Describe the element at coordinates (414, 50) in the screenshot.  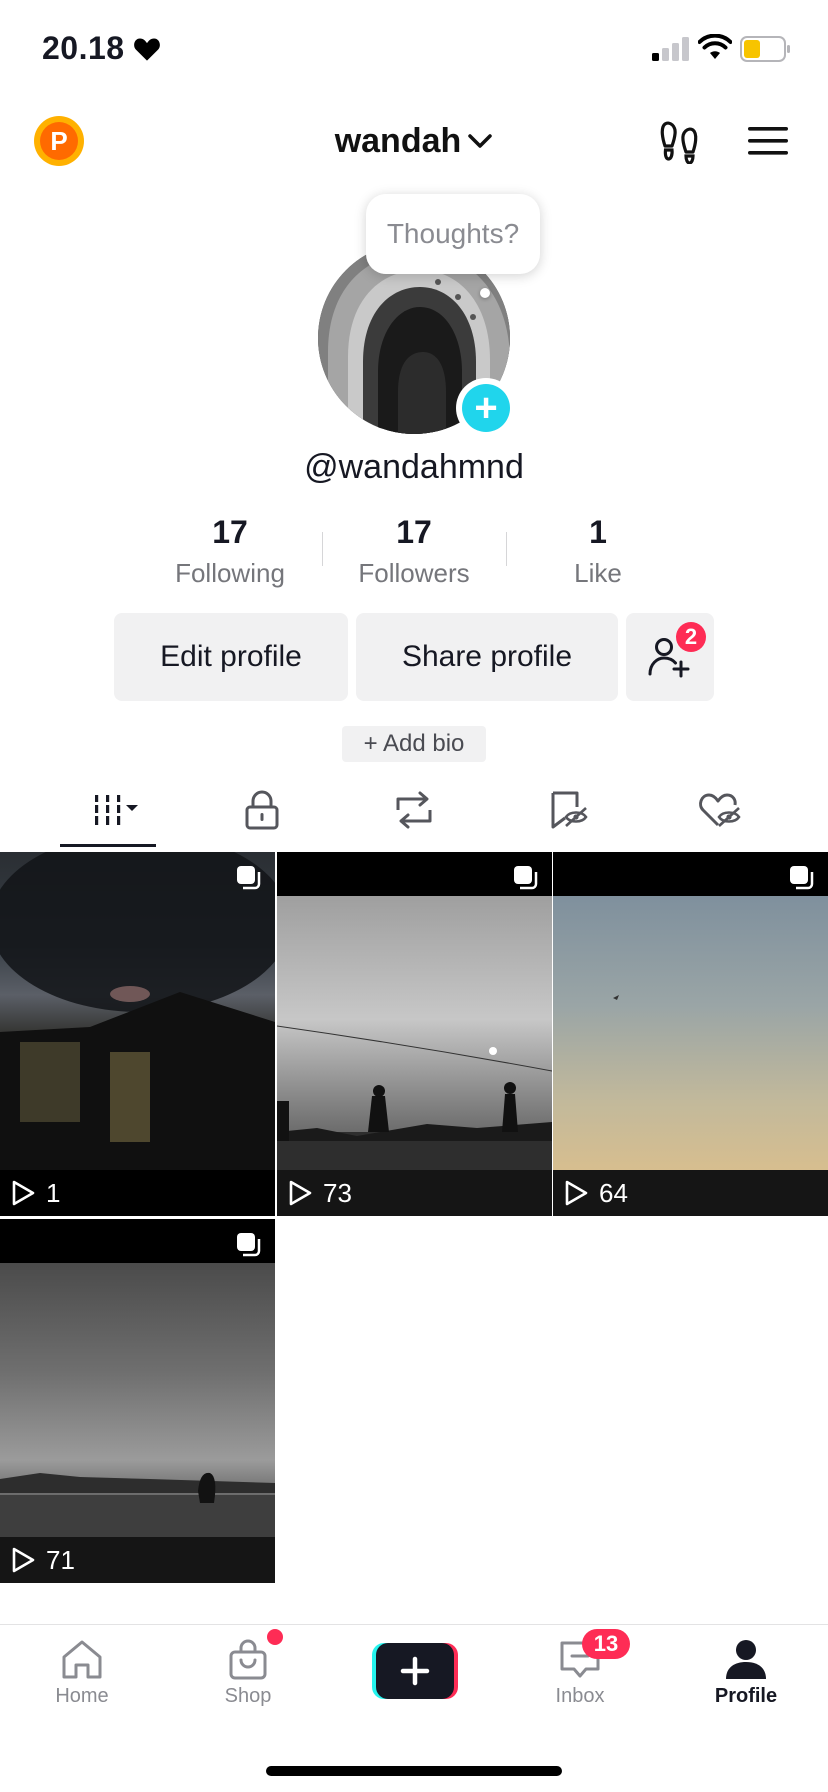
I see `status-bar: 20.18` at that location.